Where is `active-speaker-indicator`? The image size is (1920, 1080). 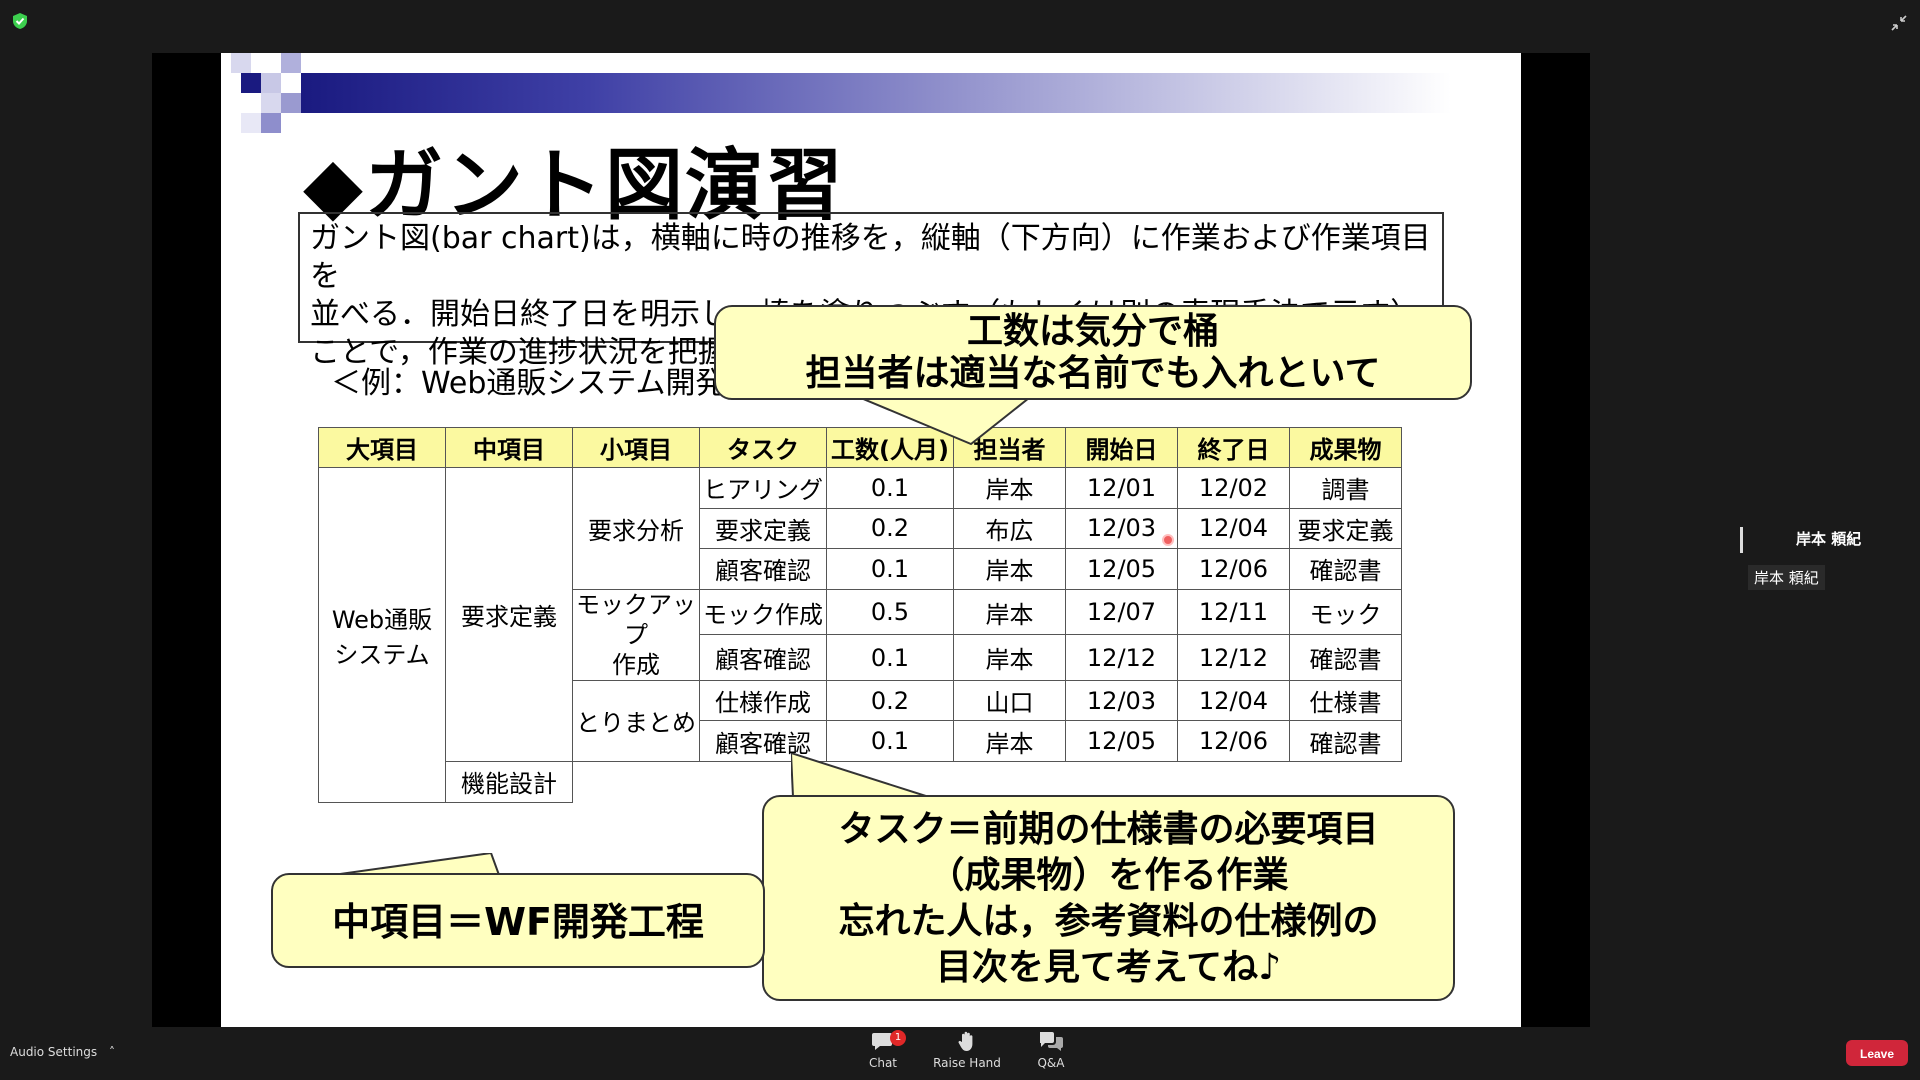
active-speaker-indicator is located at coordinates (1741, 540).